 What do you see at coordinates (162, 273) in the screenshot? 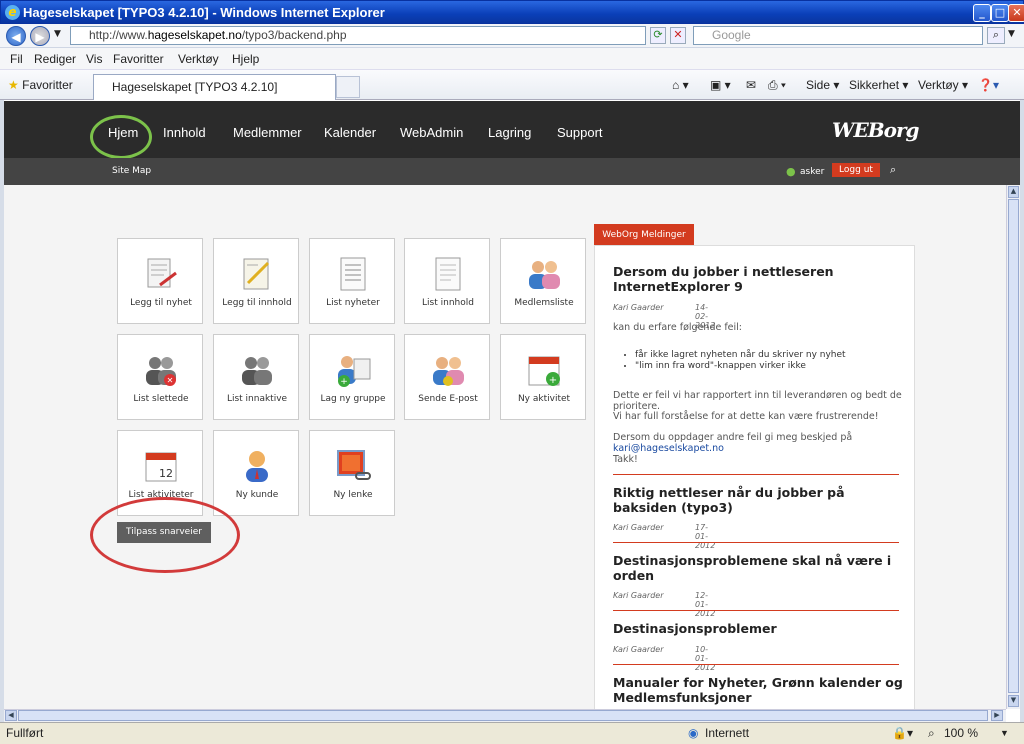
I see `add-news-icon` at bounding box center [162, 273].